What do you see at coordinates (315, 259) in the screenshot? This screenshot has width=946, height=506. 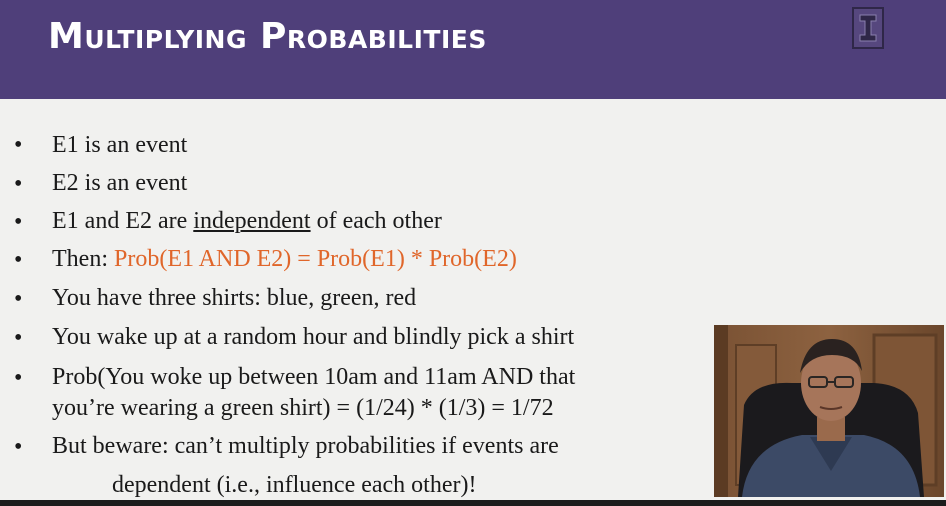 I see `probability-formula: Prob(E1 AND E2) = Prob(E1) * Prob(E2)` at bounding box center [315, 259].